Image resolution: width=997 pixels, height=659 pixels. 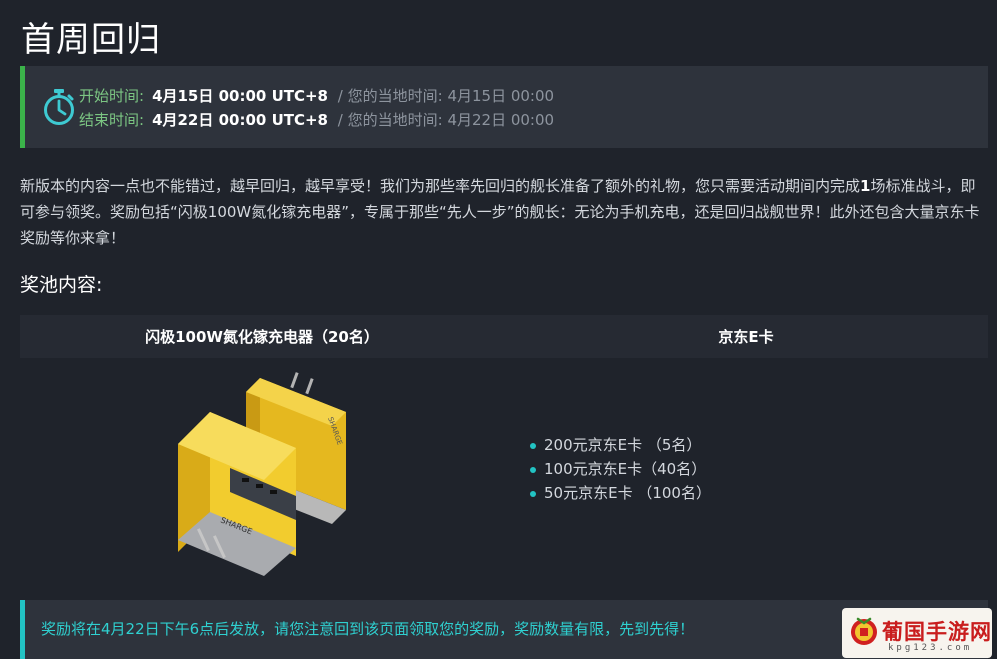 I want to click on end-time-label: 结束时间:, so click(x=112, y=120).